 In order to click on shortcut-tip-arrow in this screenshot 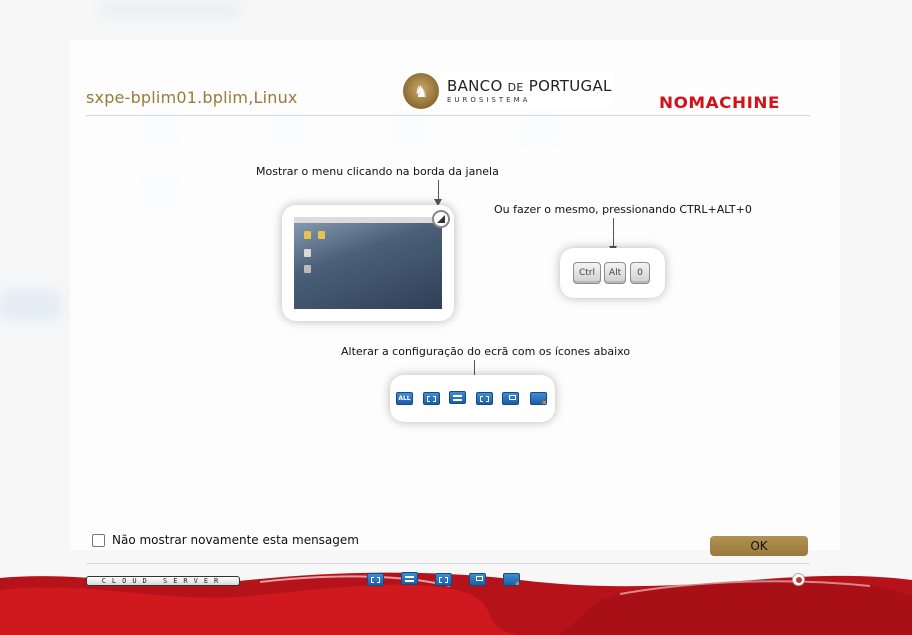, I will do `click(613, 232)`.